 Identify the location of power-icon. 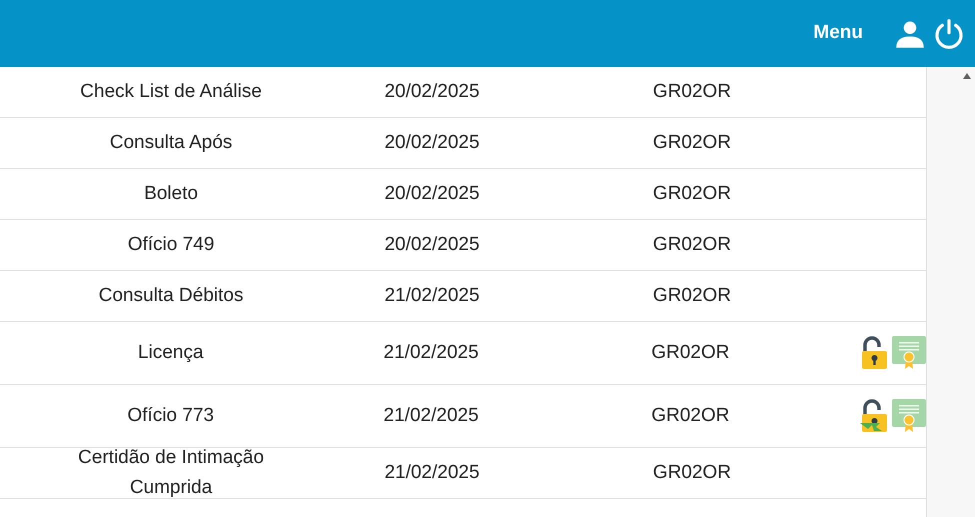
(949, 34).